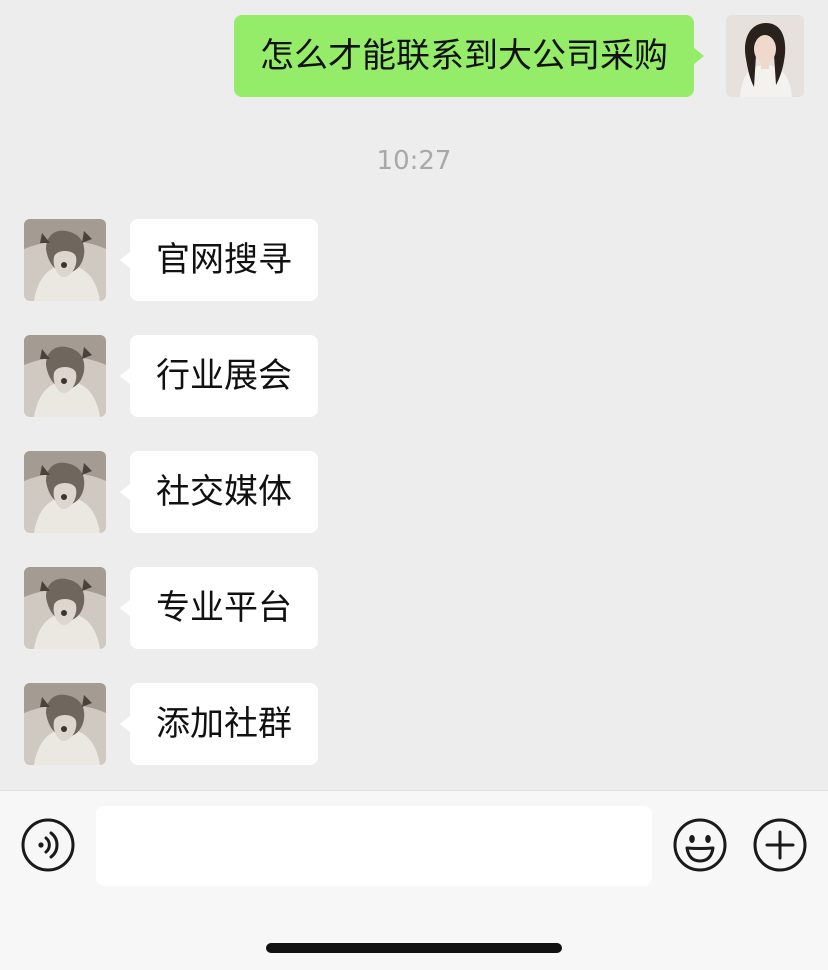  I want to click on incoming-message-bubble: 官网搜寻, so click(219, 260).